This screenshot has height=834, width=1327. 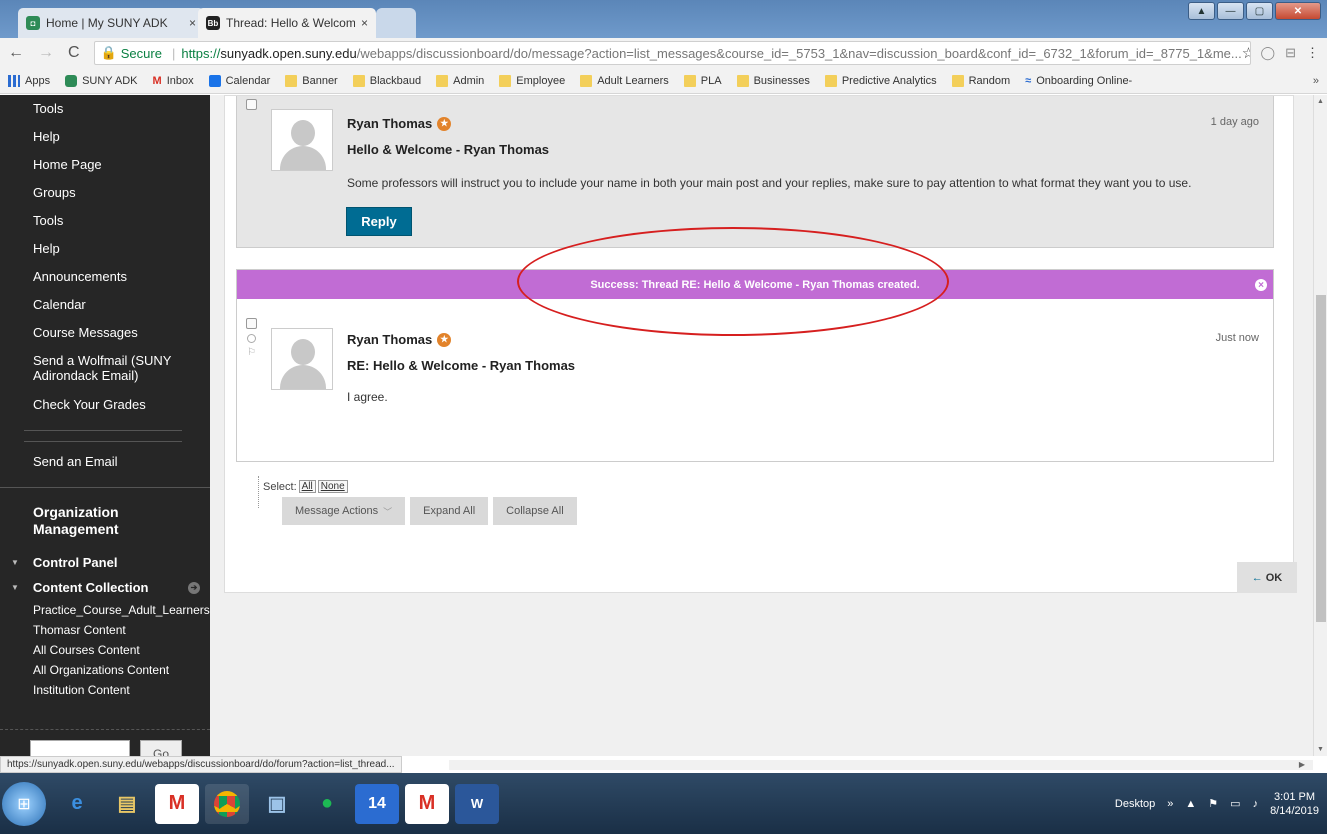 I want to click on chrome-icon, so click(x=227, y=803).